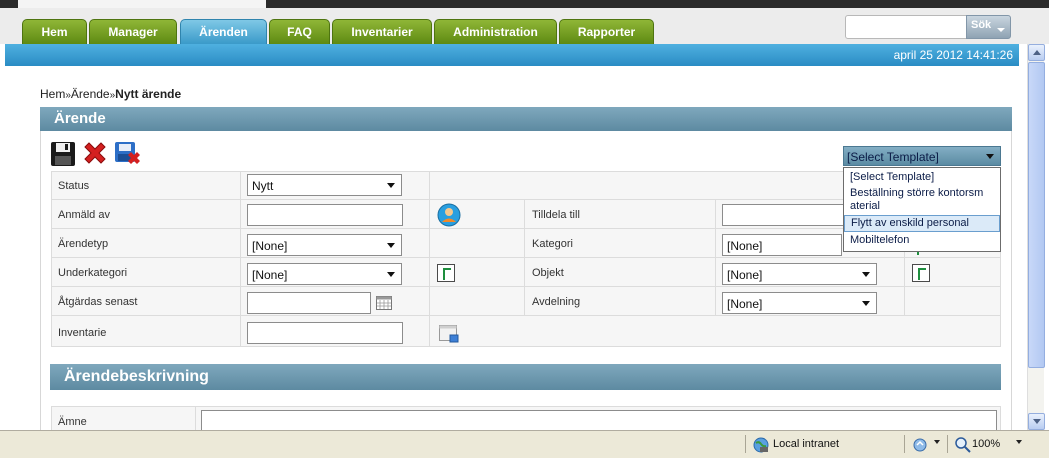 Image resolution: width=1049 pixels, height=458 pixels. Describe the element at coordinates (986, 444) in the screenshot. I see `zoom-level: 100%` at that location.